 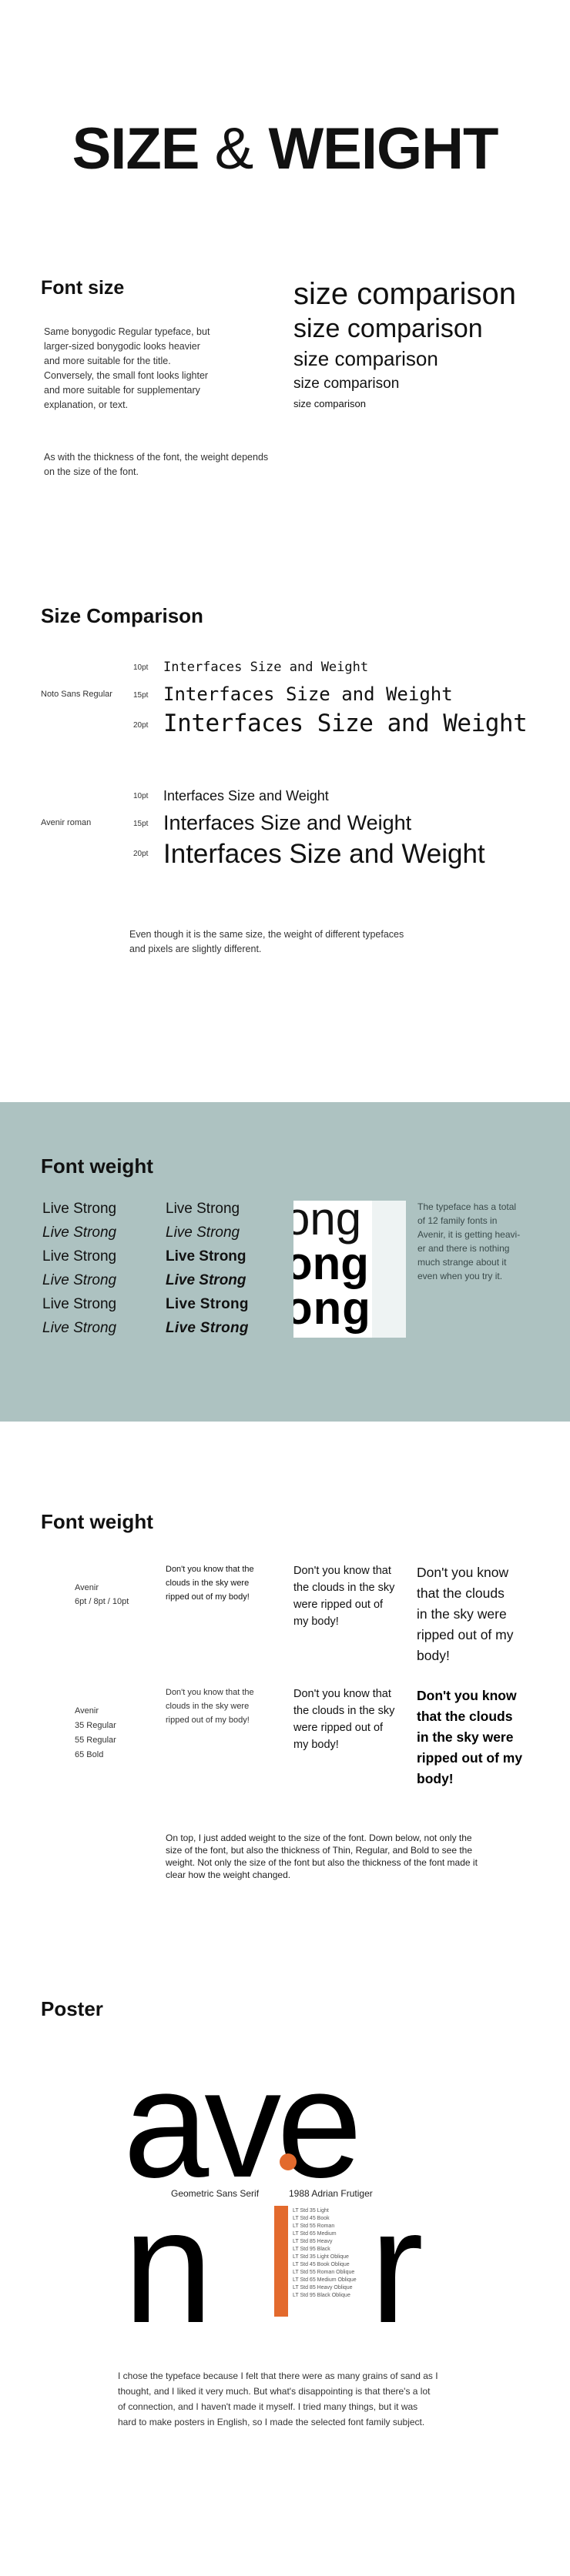 I want to click on avenir-label-sizes: Avenir 6pt / 8pt / 10pt, so click(x=102, y=1595).